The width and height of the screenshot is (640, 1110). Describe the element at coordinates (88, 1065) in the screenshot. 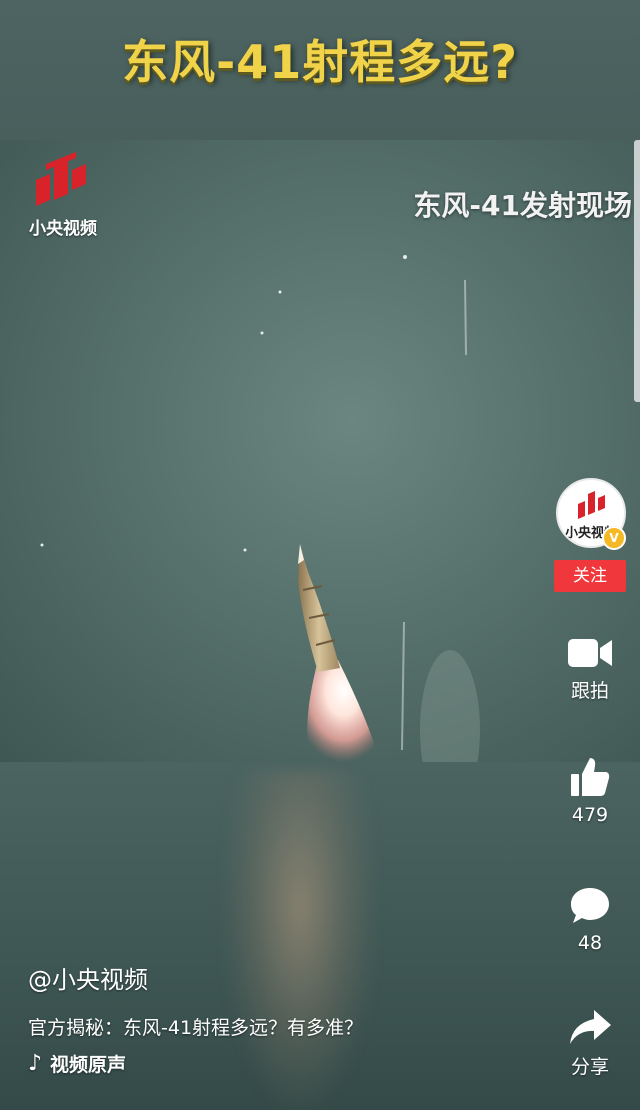

I see `music-title: 视频原声` at that location.